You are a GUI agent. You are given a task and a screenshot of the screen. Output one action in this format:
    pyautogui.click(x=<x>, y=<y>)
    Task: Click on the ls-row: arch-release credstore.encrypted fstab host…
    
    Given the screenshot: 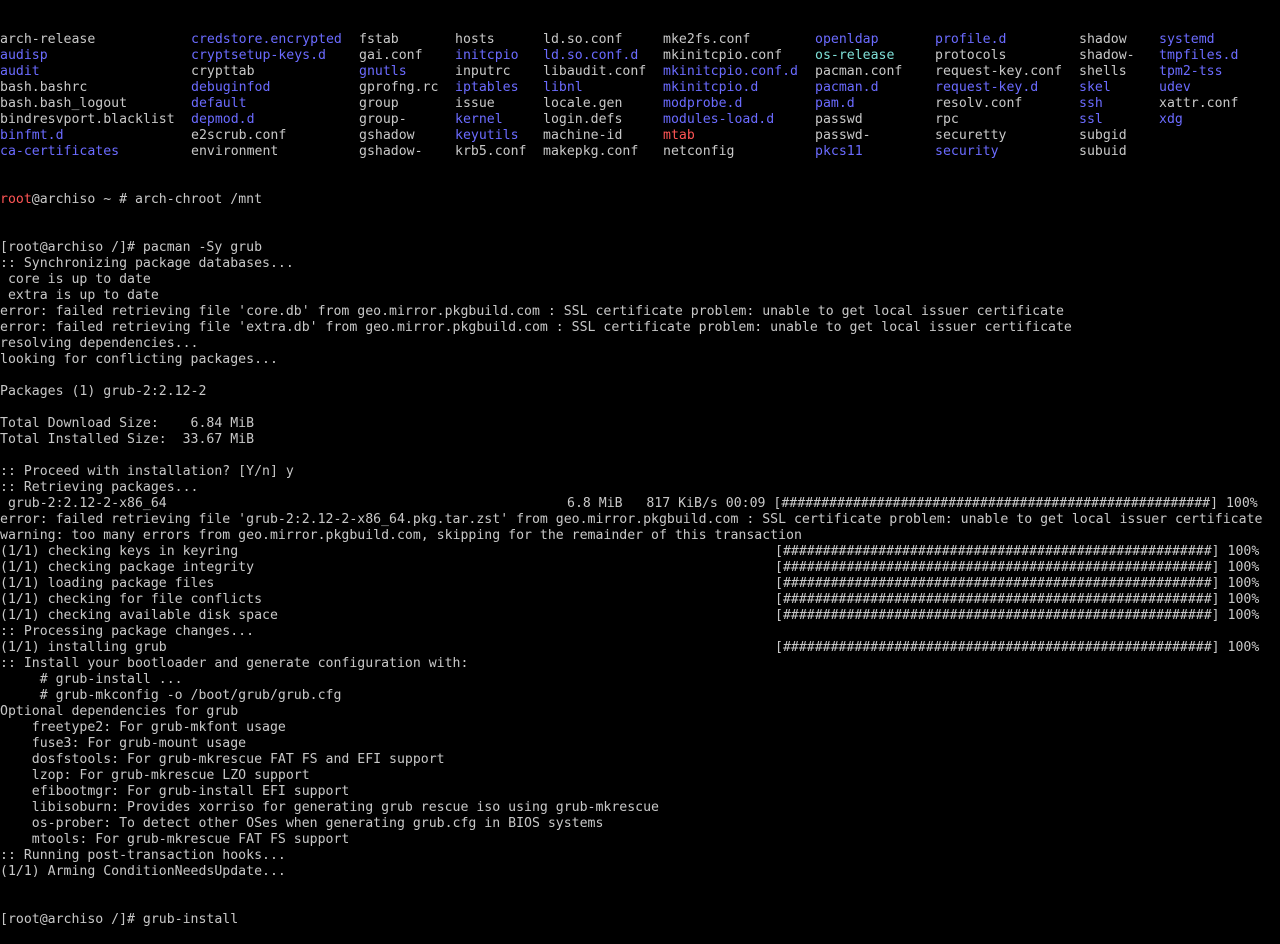 What is the action you would take?
    pyautogui.click(x=640, y=40)
    